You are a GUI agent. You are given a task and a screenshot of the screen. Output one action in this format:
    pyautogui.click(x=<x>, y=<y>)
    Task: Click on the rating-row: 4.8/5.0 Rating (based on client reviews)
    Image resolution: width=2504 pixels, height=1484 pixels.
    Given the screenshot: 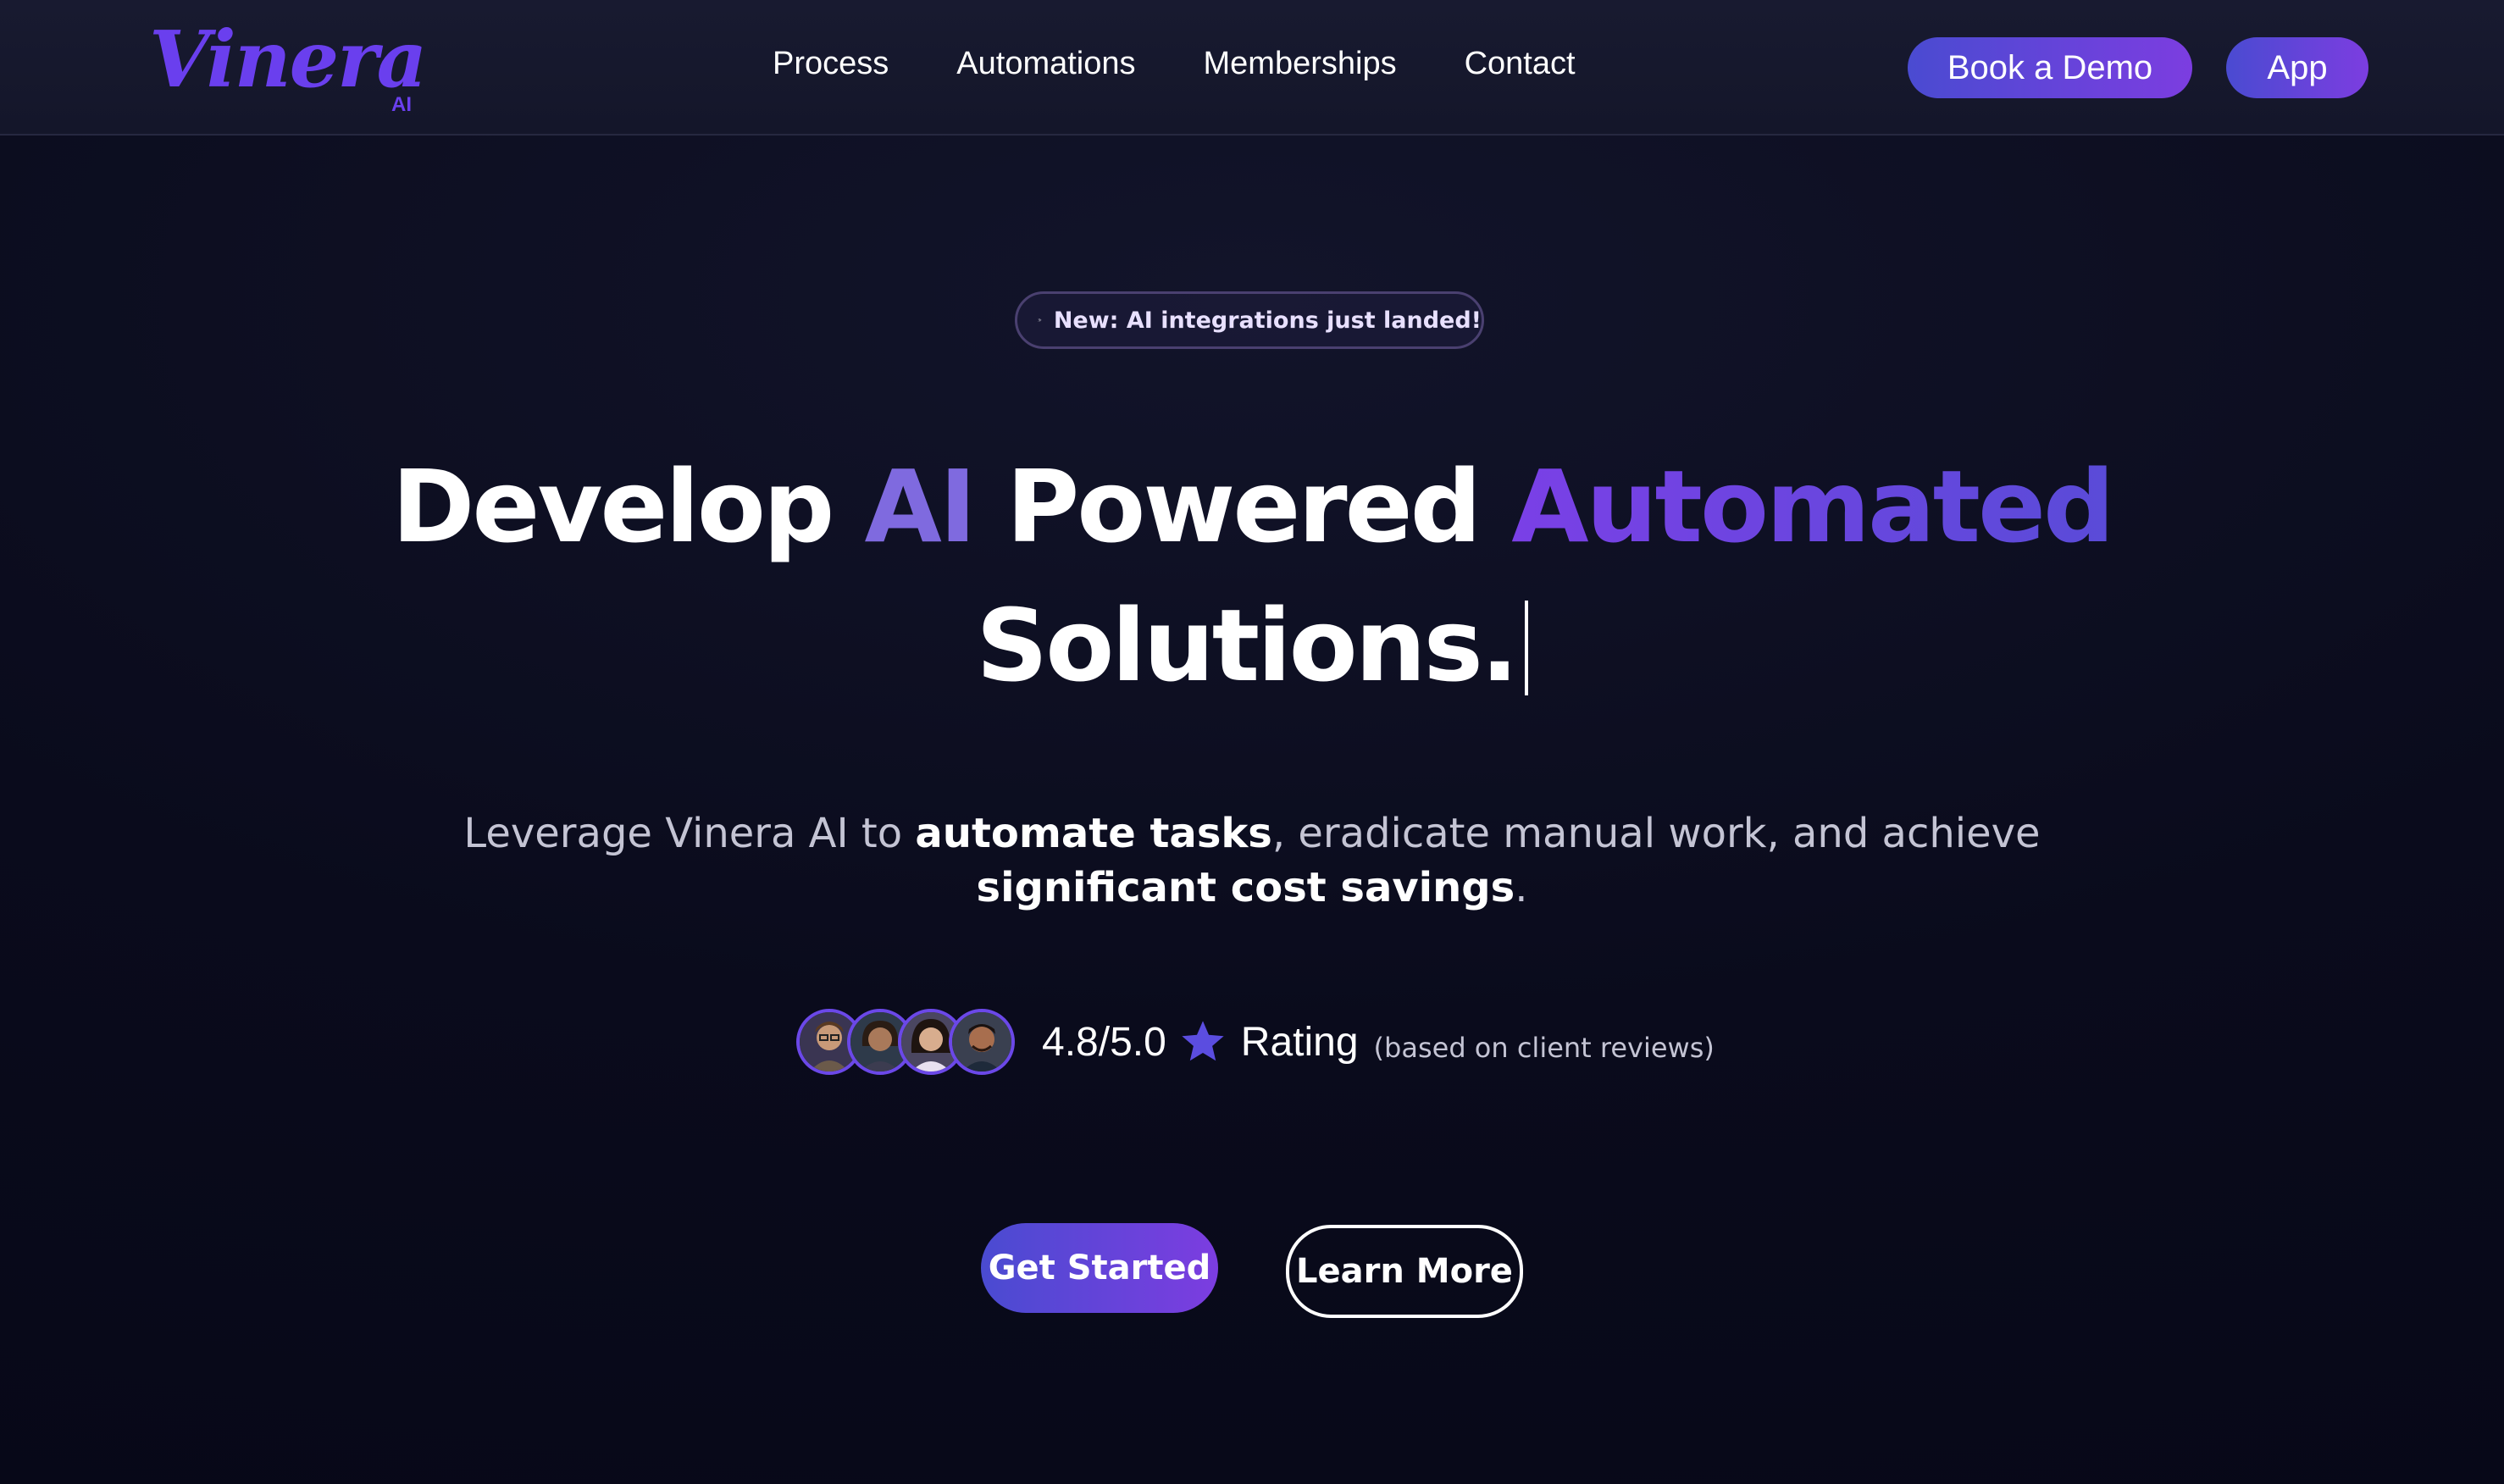 What is the action you would take?
    pyautogui.click(x=1255, y=1042)
    